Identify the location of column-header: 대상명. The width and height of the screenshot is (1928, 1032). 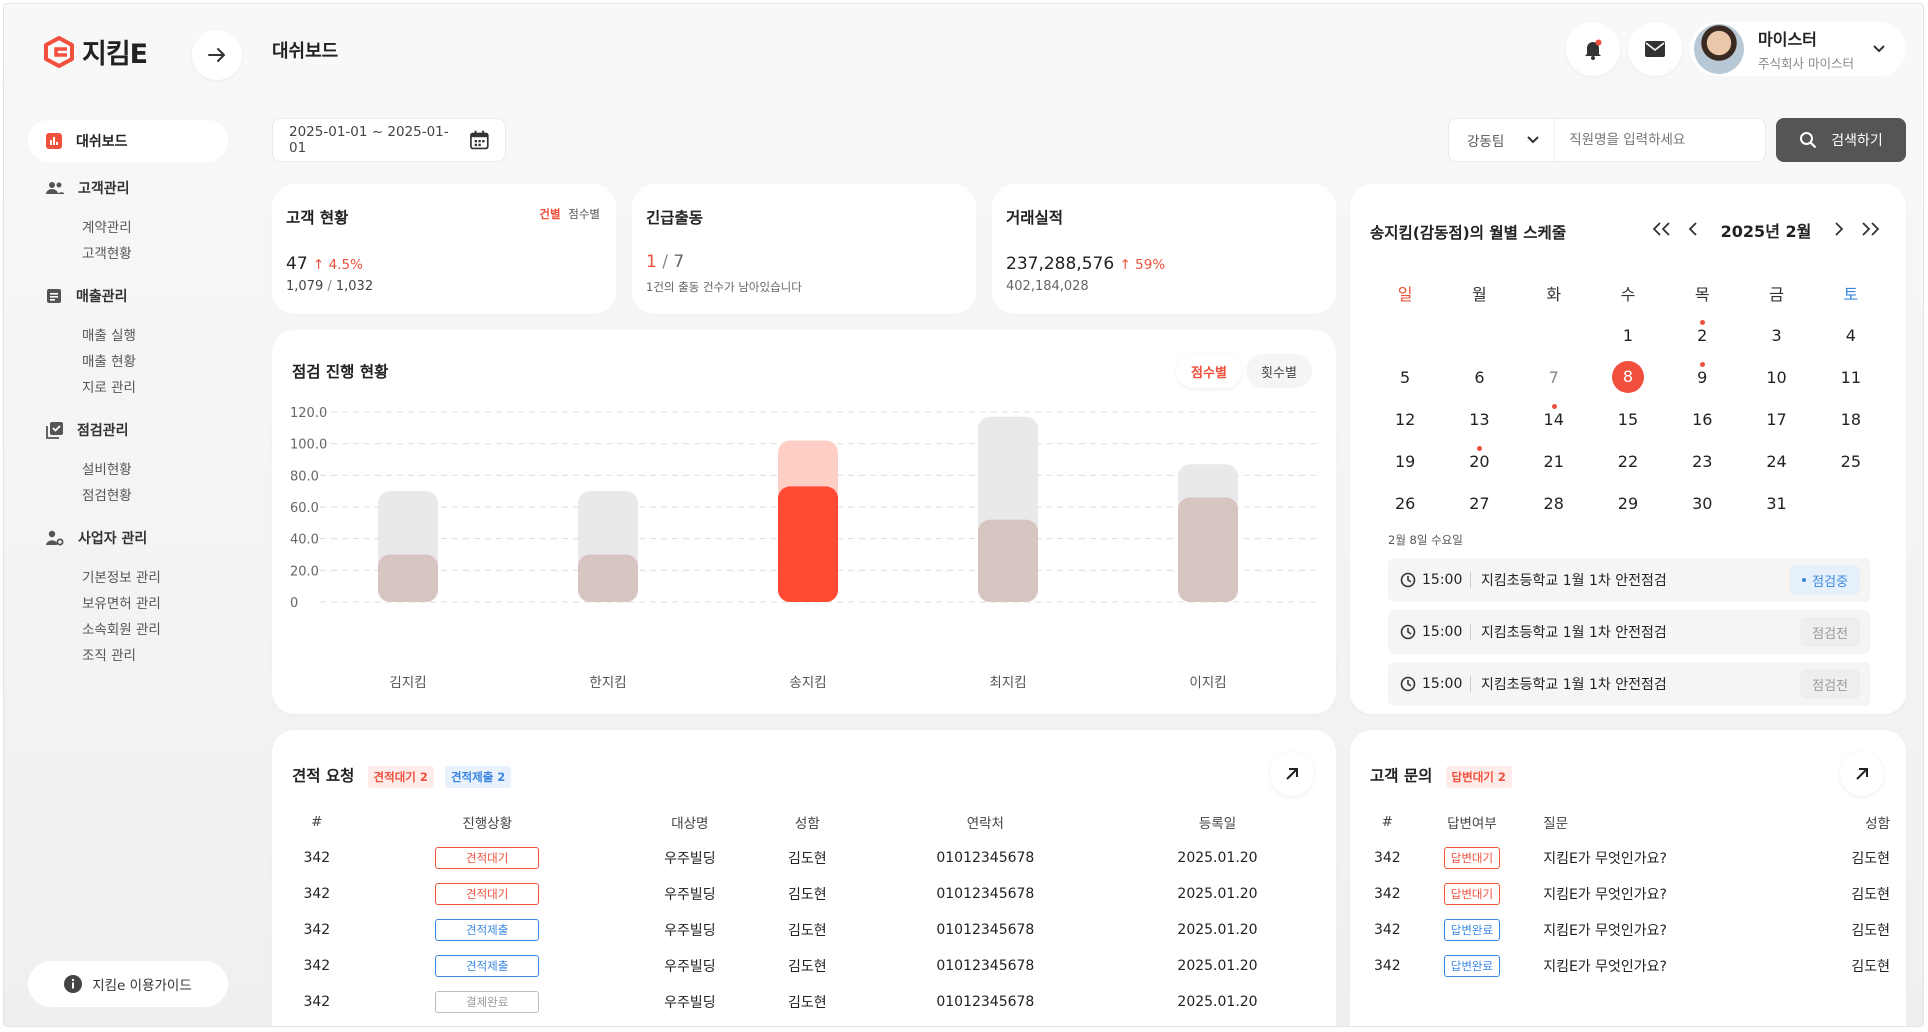
(690, 822).